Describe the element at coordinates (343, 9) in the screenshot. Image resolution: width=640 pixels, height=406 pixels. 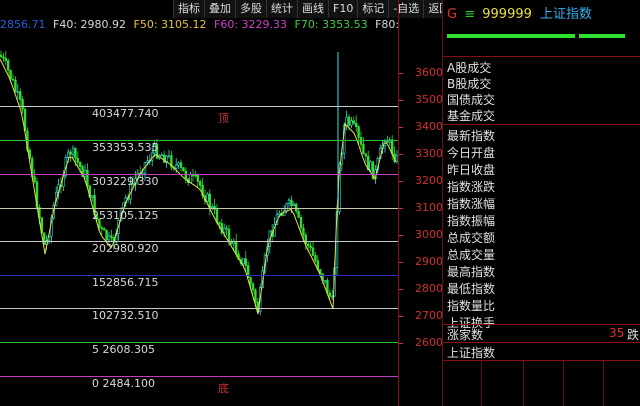
I see `f10-button: F10` at that location.